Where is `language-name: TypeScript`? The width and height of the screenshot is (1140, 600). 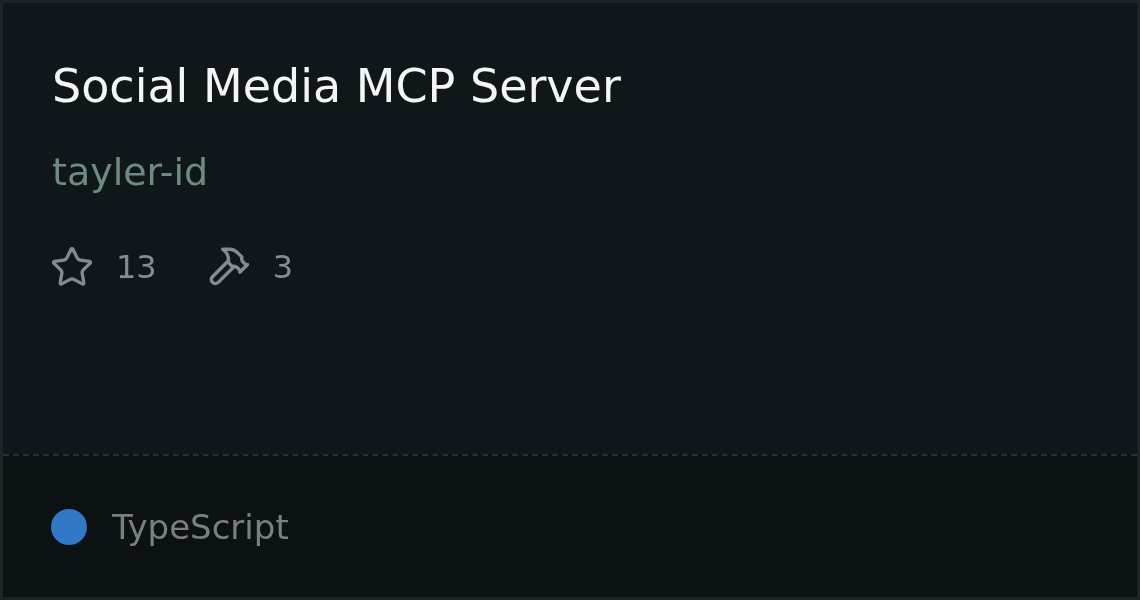
language-name: TypeScript is located at coordinates (200, 526).